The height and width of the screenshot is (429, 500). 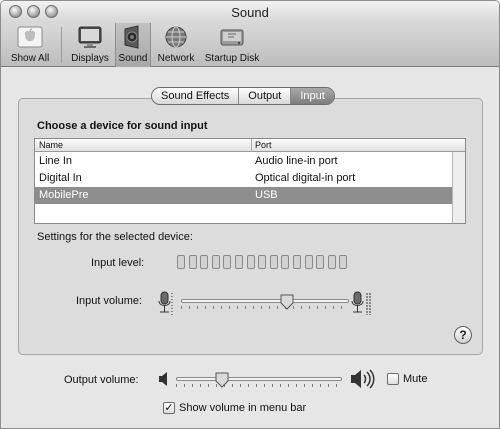 I want to click on mute-checkbox, so click(x=393, y=379).